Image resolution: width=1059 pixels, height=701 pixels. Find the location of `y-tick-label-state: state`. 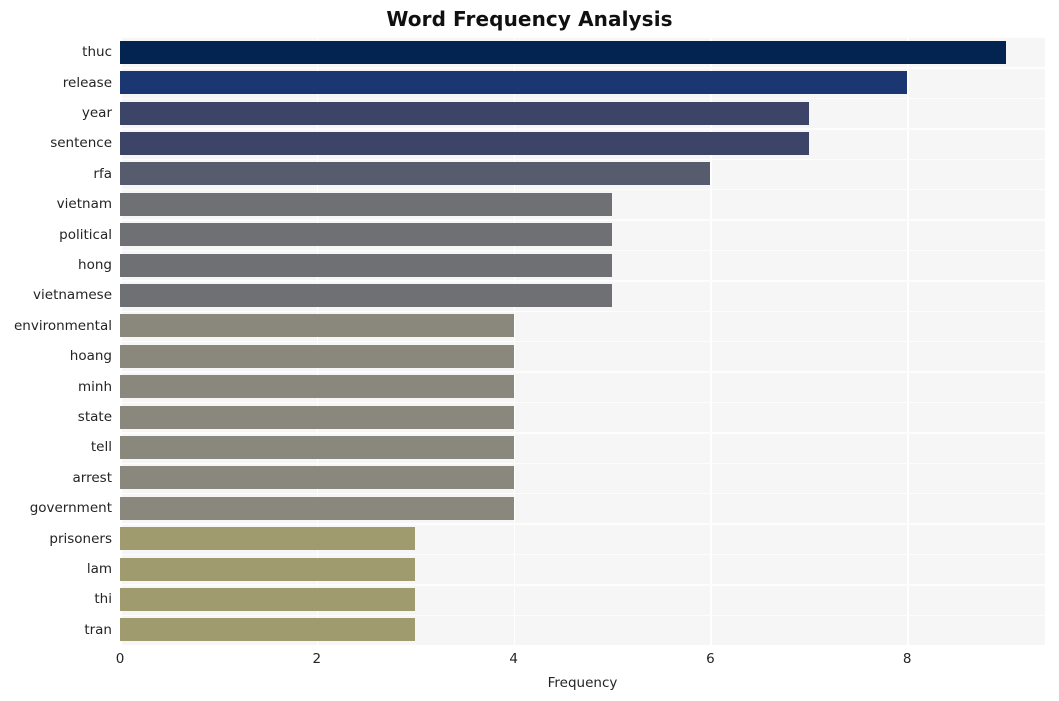

y-tick-label-state: state is located at coordinates (94, 417).